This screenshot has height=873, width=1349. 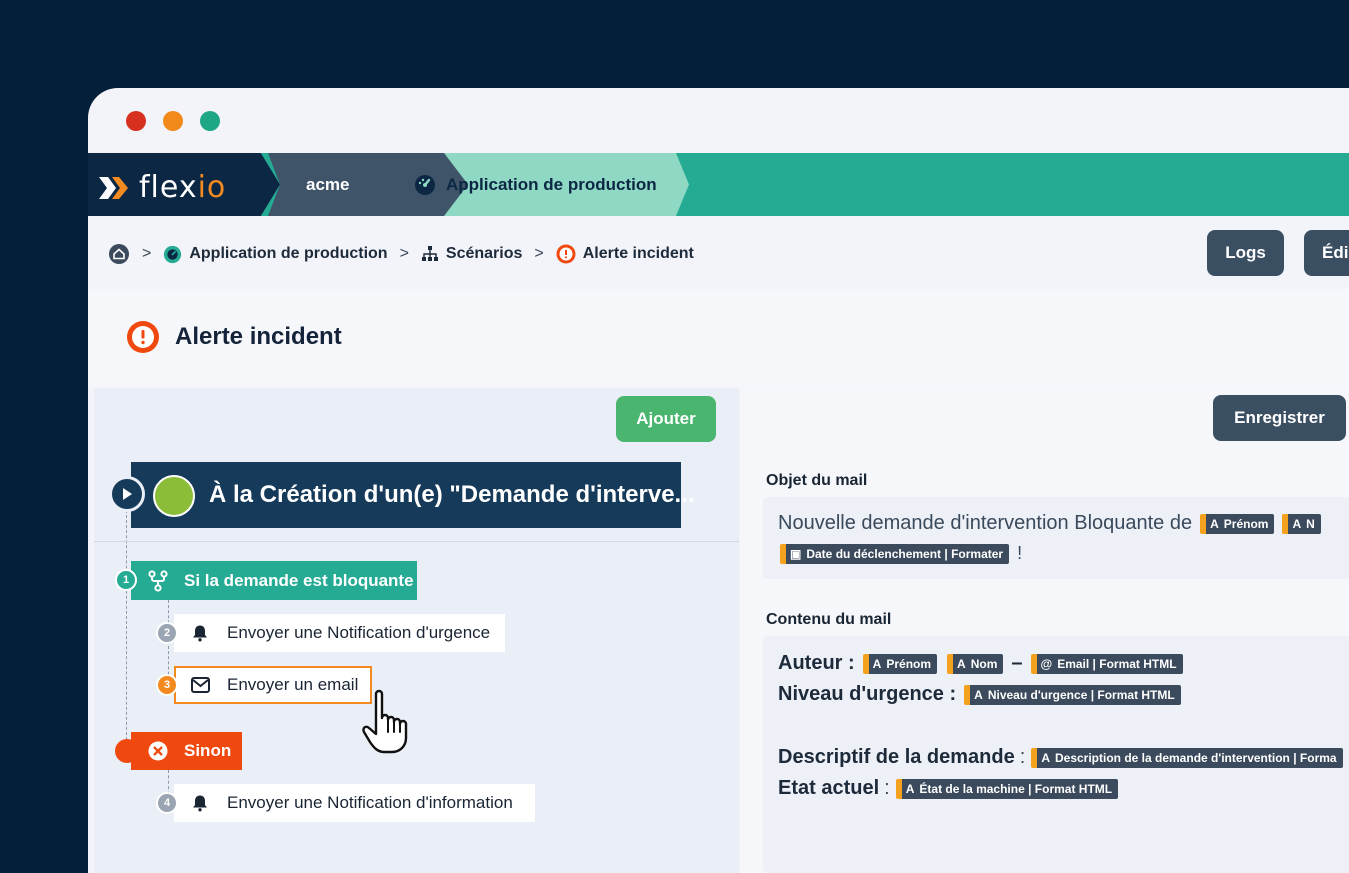 What do you see at coordinates (896, 757) in the screenshot?
I see `description-label: Descriptif de la demande` at bounding box center [896, 757].